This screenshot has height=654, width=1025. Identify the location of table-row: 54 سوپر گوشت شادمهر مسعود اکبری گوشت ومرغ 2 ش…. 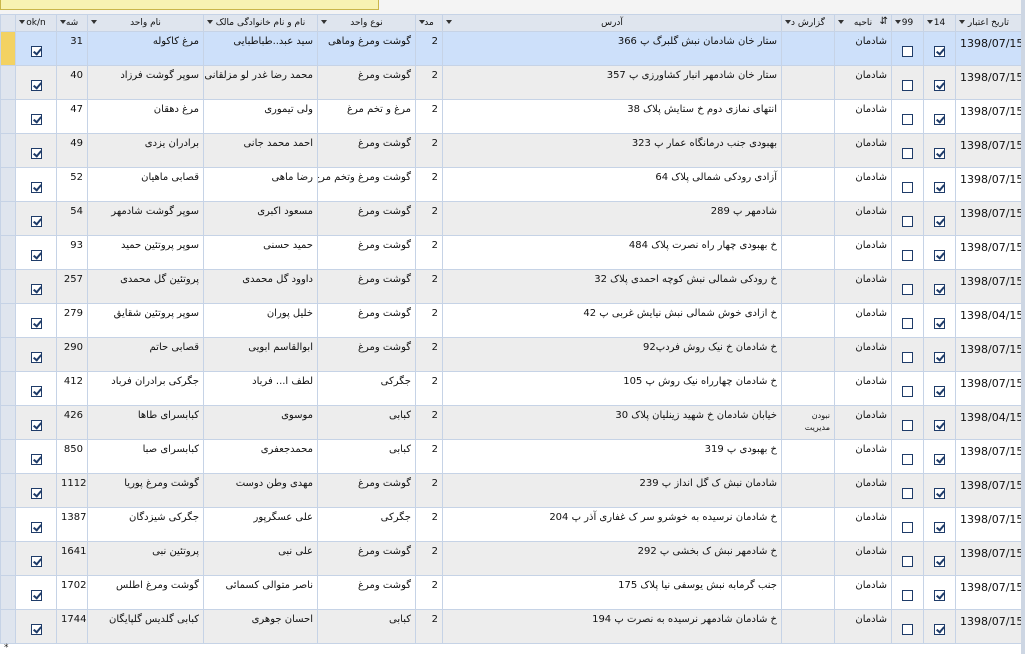
(511, 218).